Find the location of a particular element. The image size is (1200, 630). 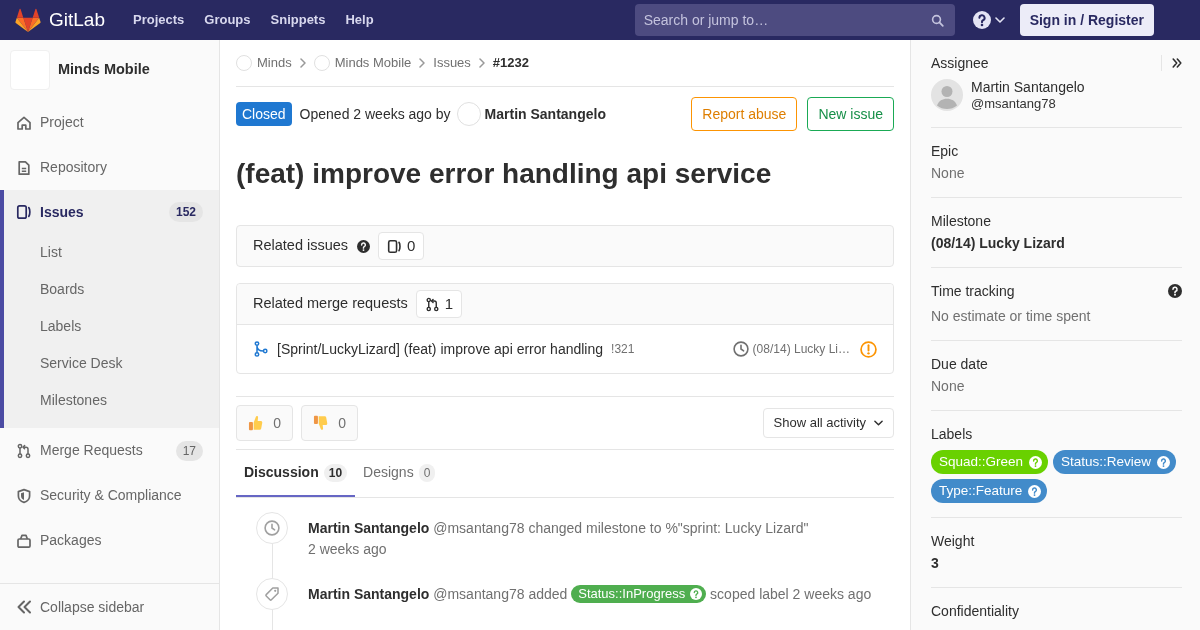

section-title: Milestone is located at coordinates (961, 221).